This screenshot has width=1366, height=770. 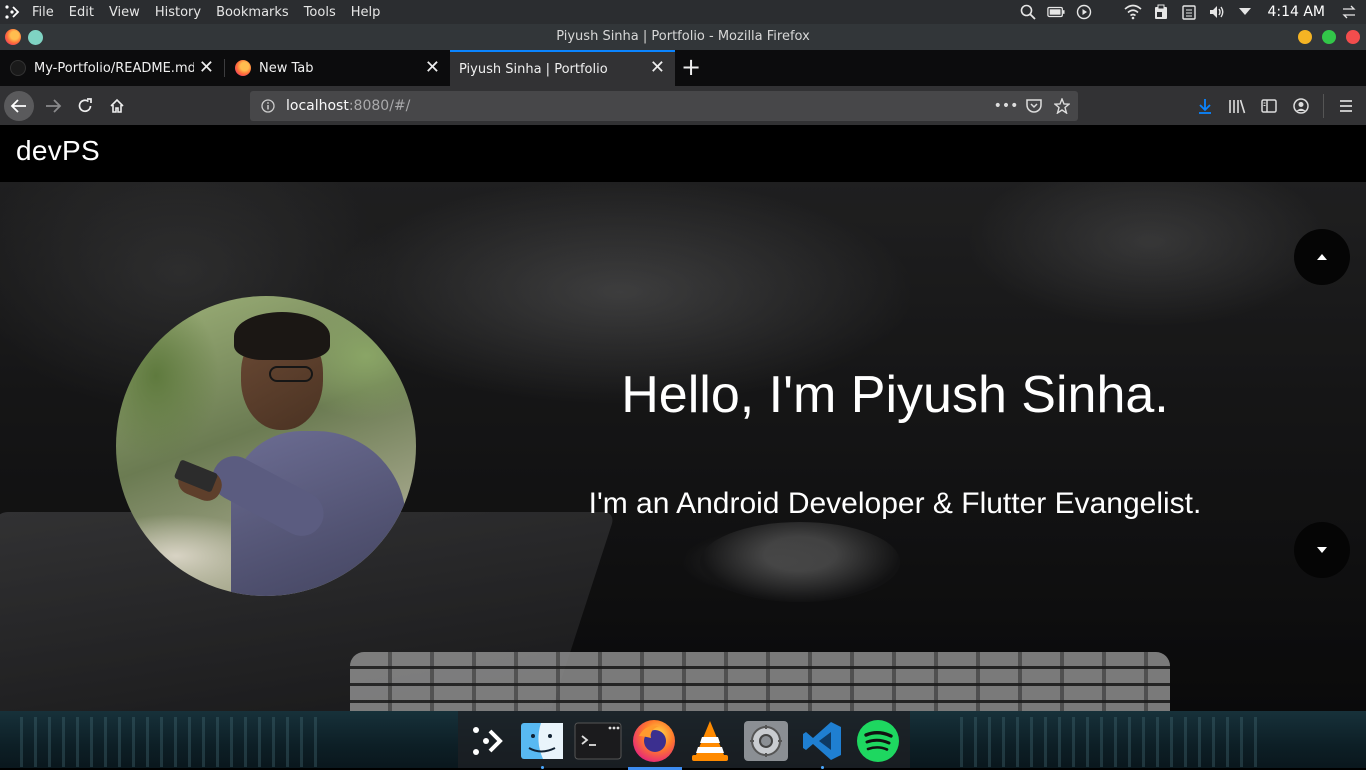 I want to click on url-path: :8080/#/, so click(x=379, y=106).